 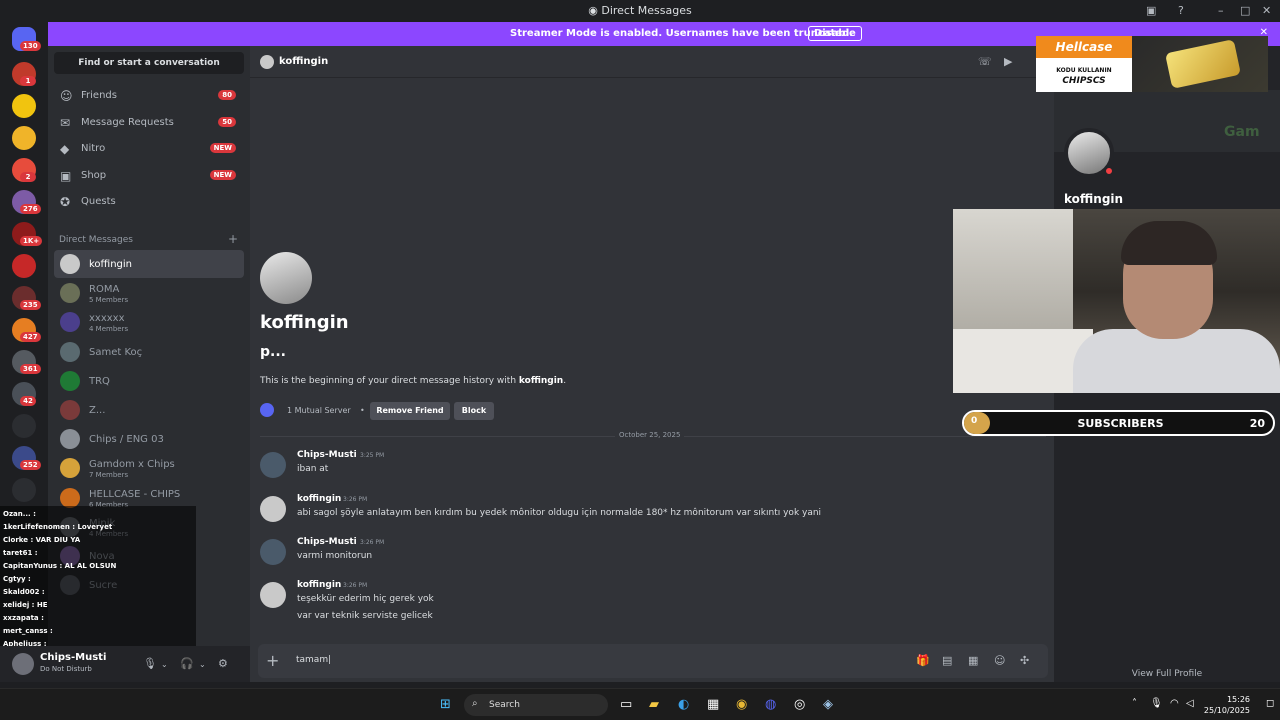 What do you see at coordinates (149, 381) in the screenshot?
I see `dm-item: TRQ` at bounding box center [149, 381].